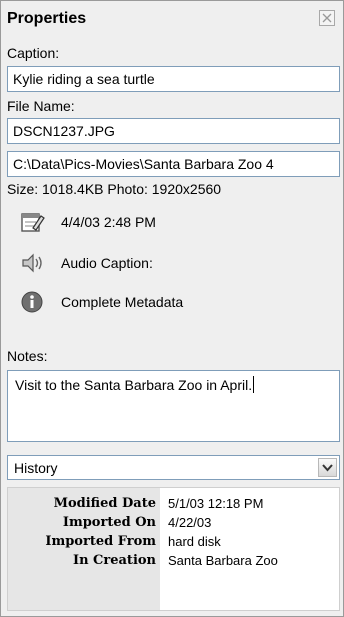 The width and height of the screenshot is (344, 617). I want to click on history-value: hard disk, so click(194, 541).